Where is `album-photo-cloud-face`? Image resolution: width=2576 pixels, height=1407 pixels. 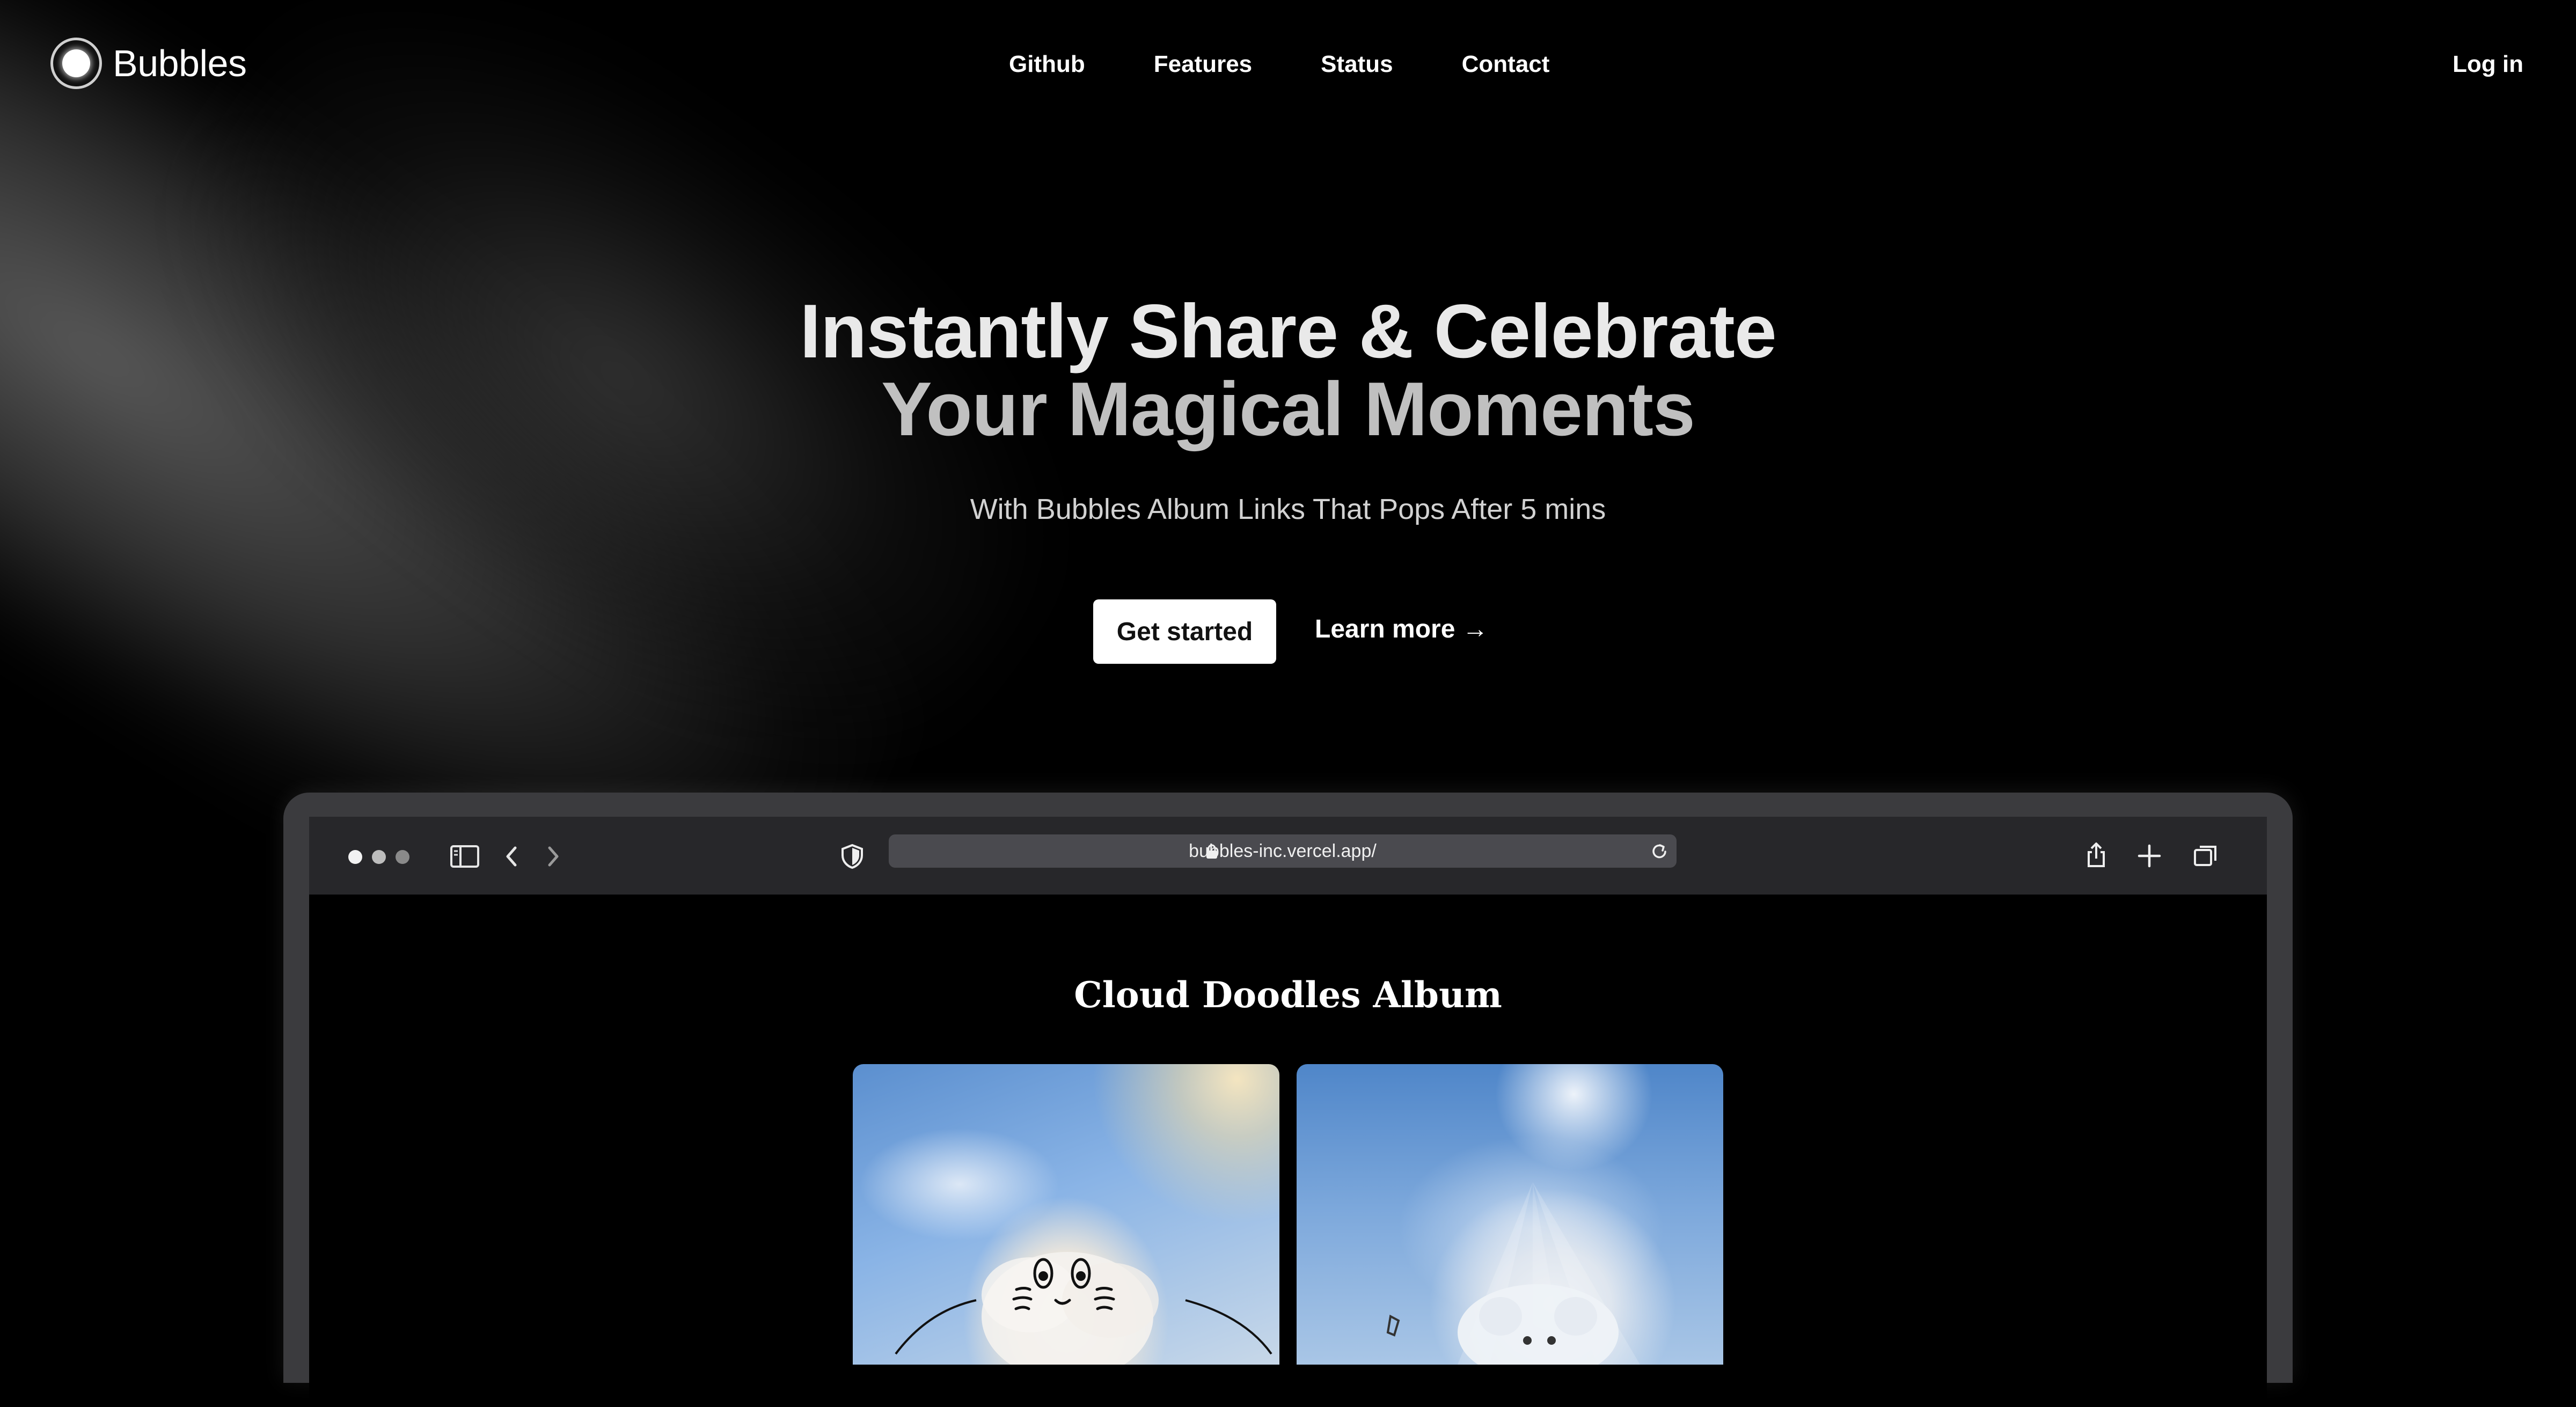 album-photo-cloud-face is located at coordinates (1066, 1214).